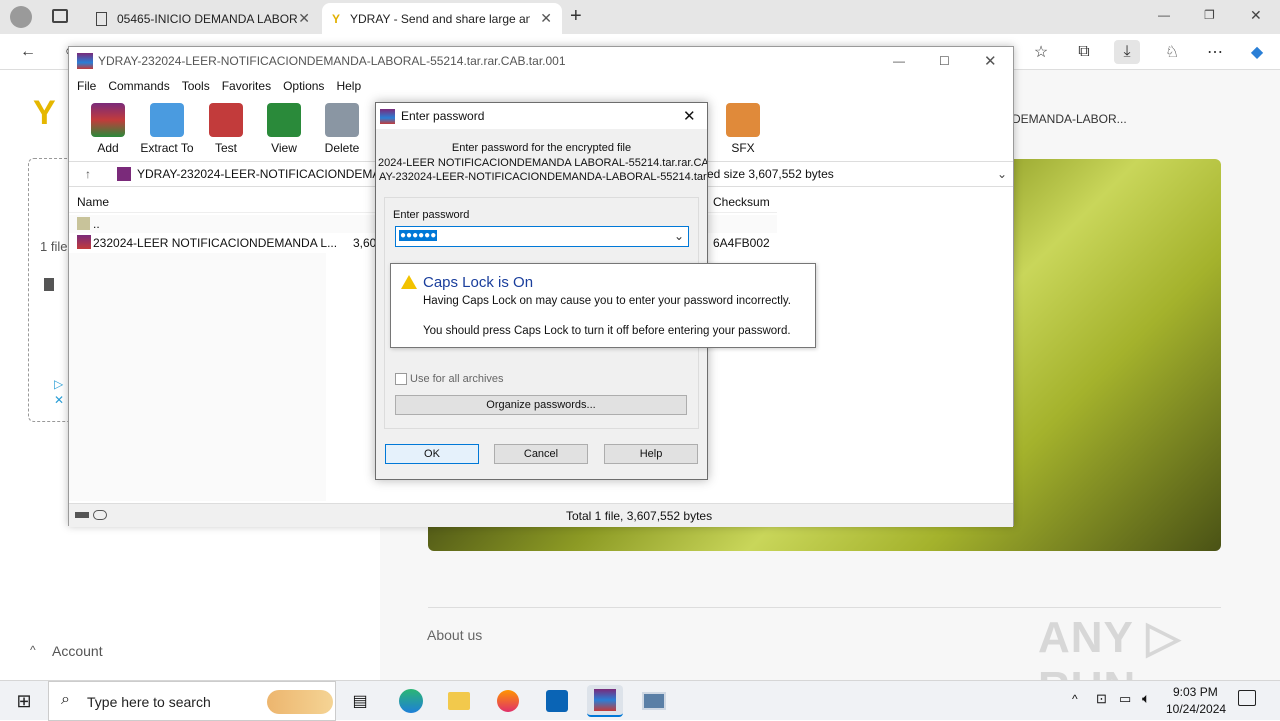 The height and width of the screenshot is (721, 1280). I want to click on tray-device-icon: ⊡, so click(1101, 699).